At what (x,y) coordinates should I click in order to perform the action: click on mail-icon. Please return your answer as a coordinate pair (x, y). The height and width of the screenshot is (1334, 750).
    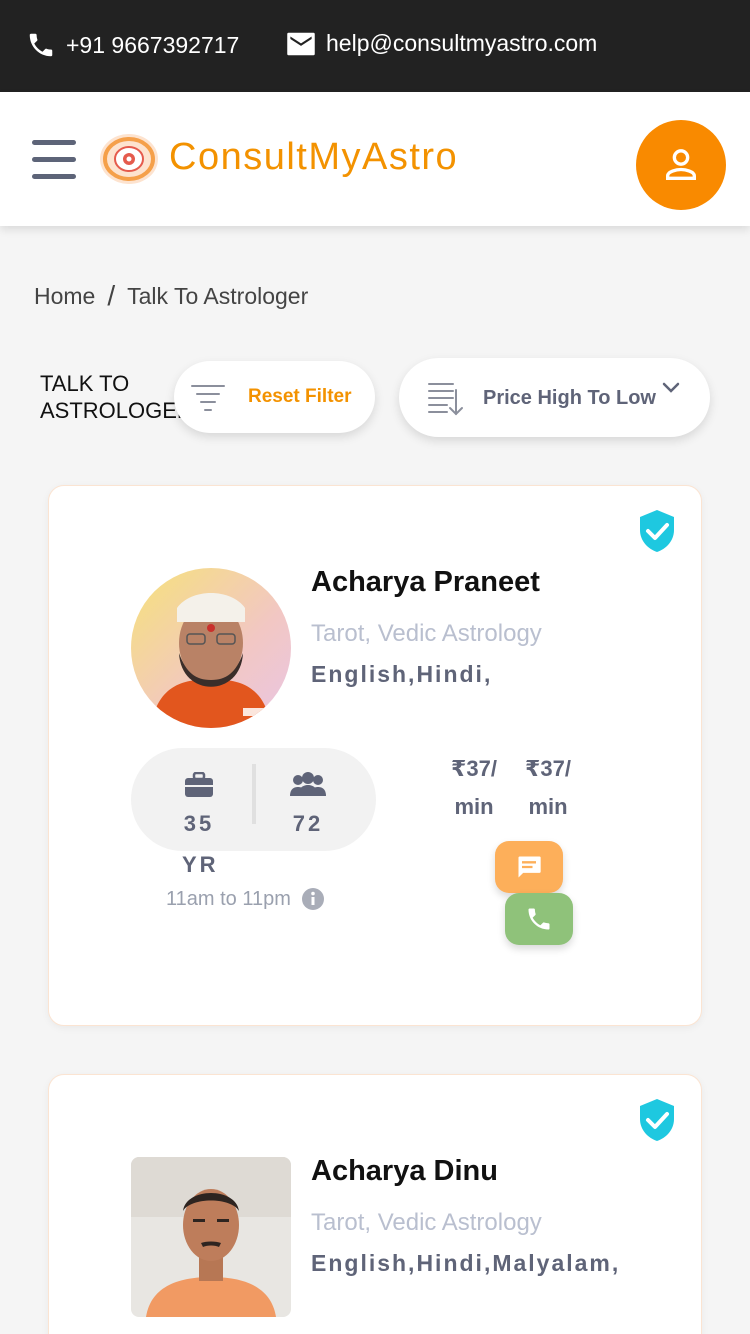
    Looking at the image, I should click on (301, 43).